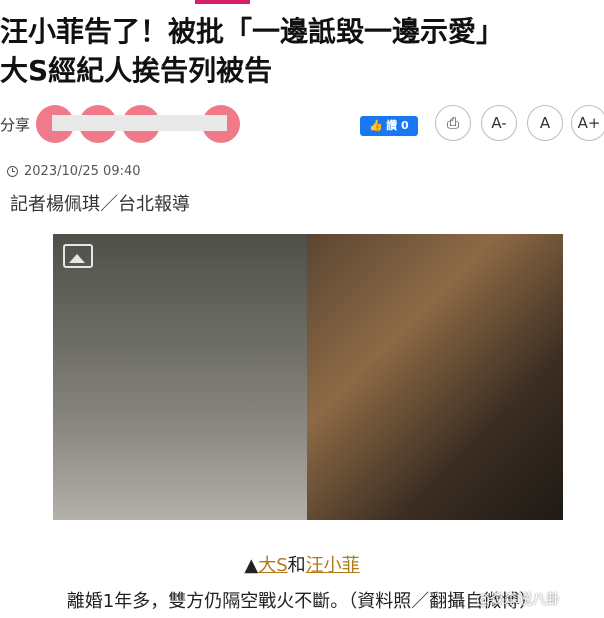 The height and width of the screenshot is (618, 604). I want to click on clock-icon, so click(12, 171).